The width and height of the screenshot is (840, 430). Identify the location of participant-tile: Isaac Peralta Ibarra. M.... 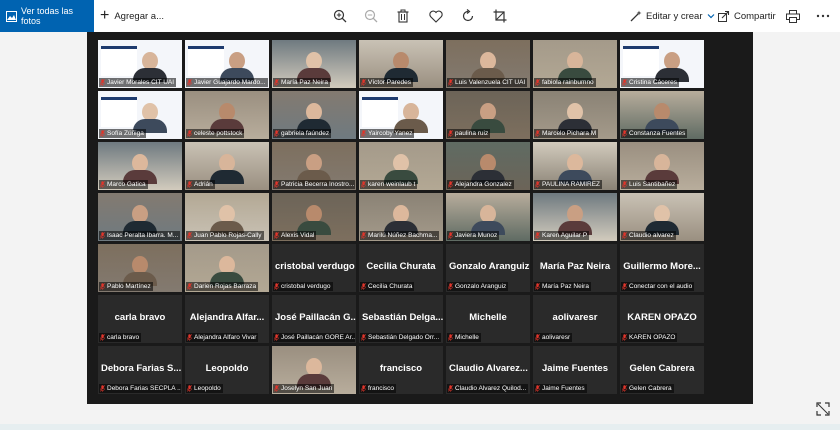
(140, 217).